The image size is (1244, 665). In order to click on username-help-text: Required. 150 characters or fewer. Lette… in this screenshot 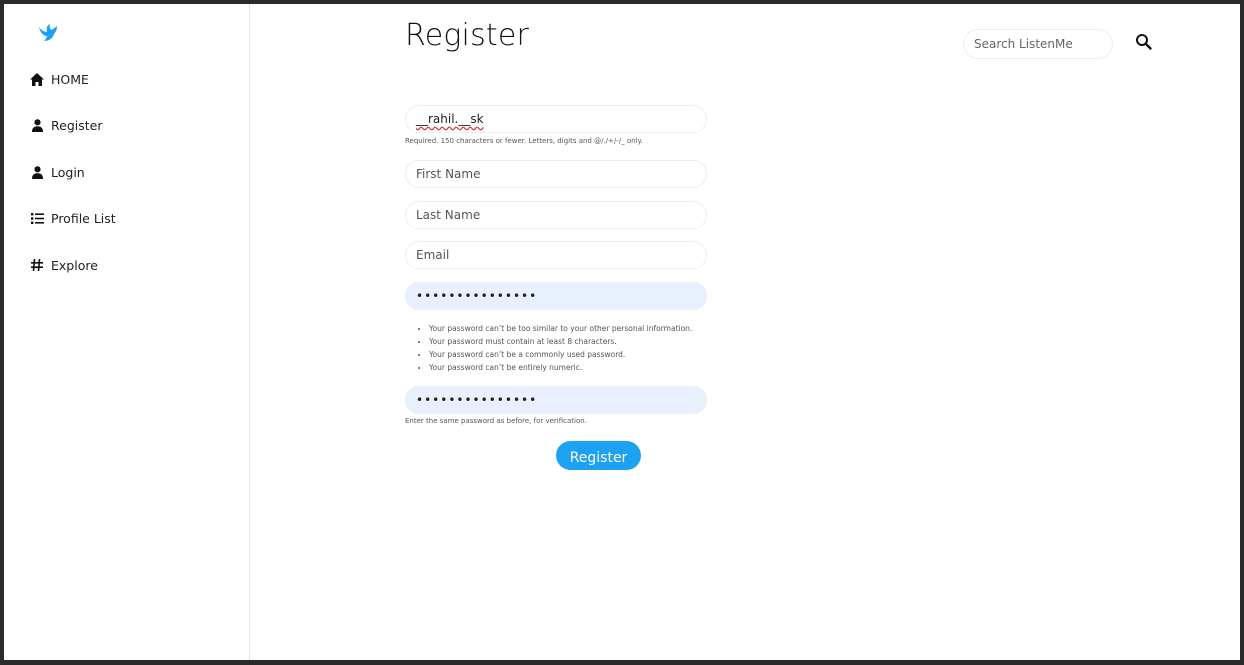, I will do `click(524, 141)`.